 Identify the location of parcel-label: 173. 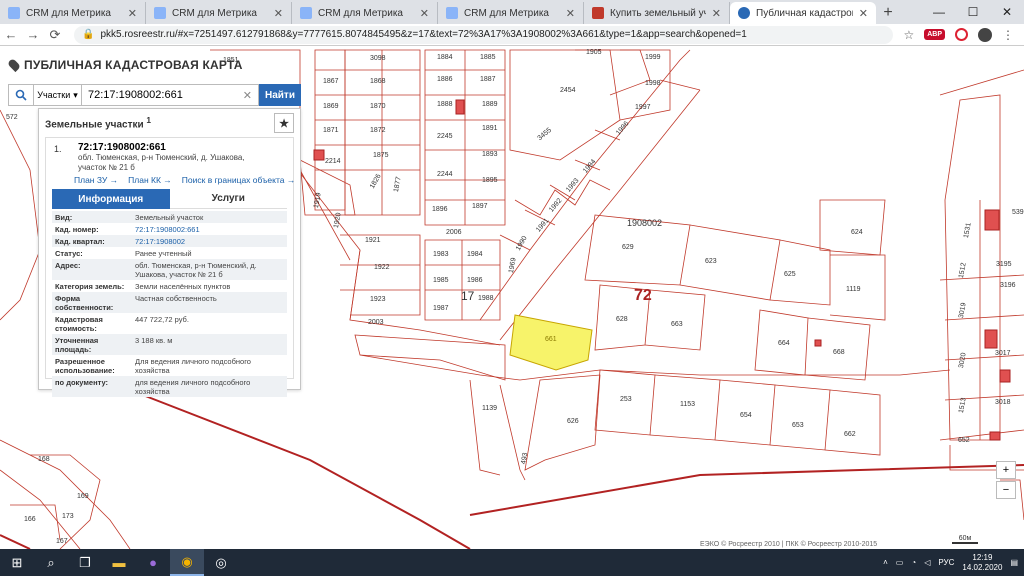
(68, 516).